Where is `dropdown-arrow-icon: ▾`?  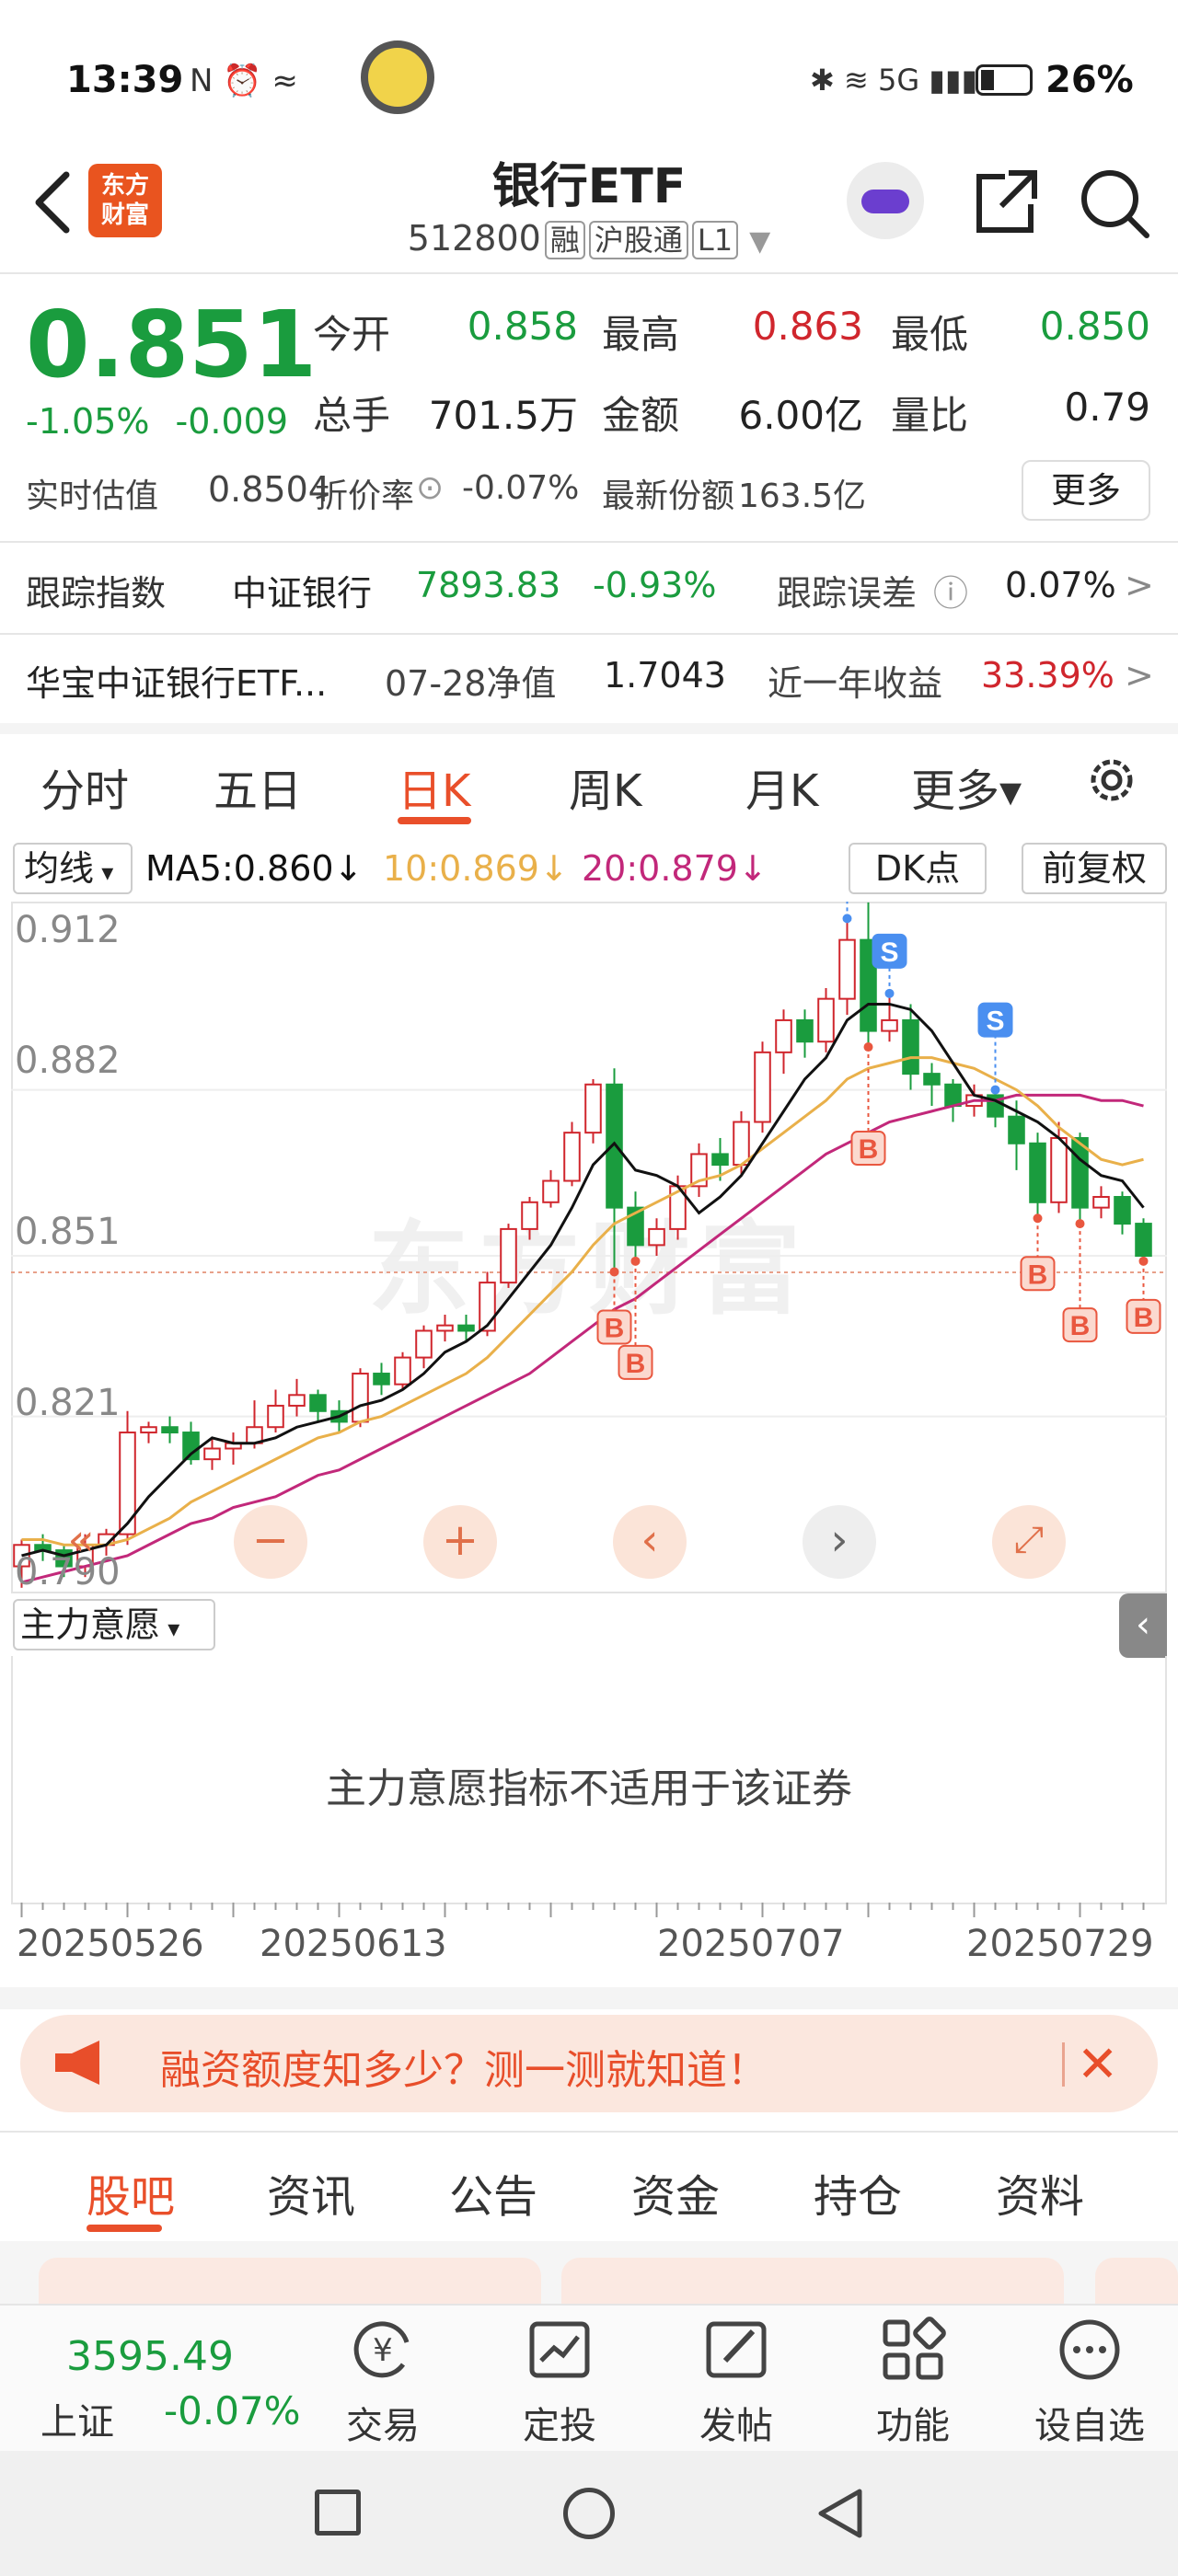 dropdown-arrow-icon: ▾ is located at coordinates (170, 1629).